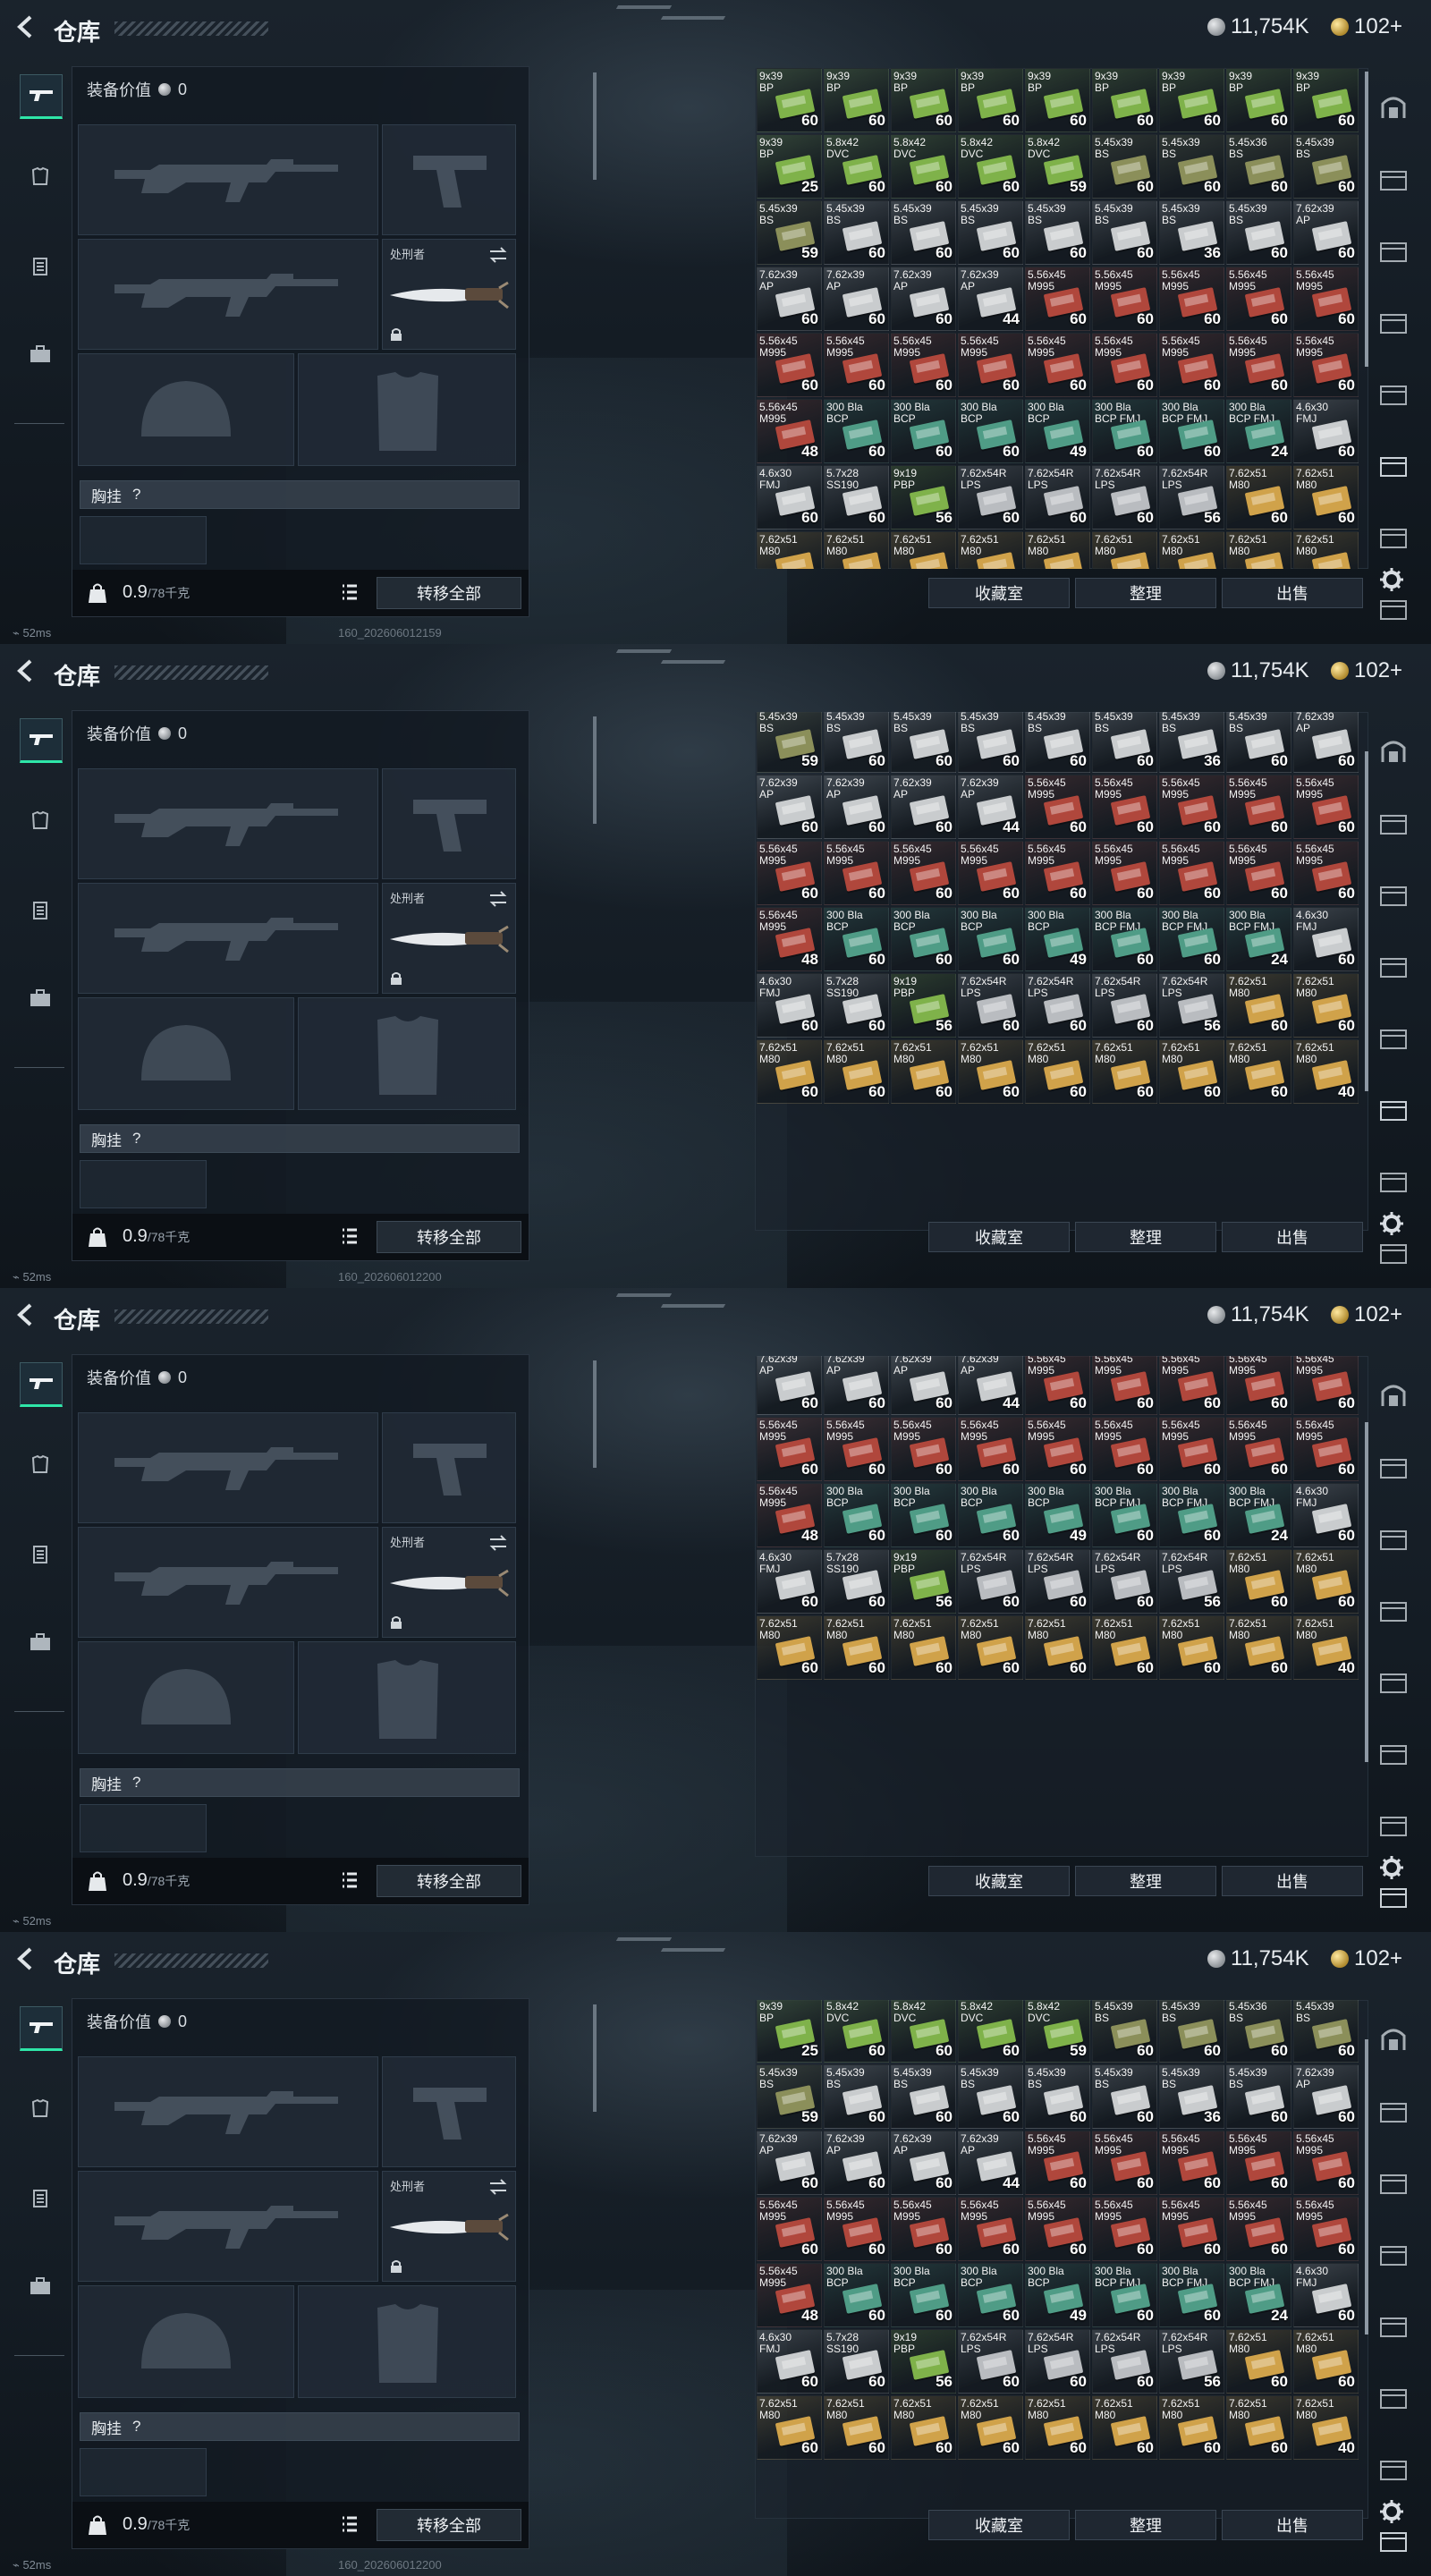 This screenshot has height=2576, width=1431. I want to click on primary-weapon-slot, so click(228, 2111).